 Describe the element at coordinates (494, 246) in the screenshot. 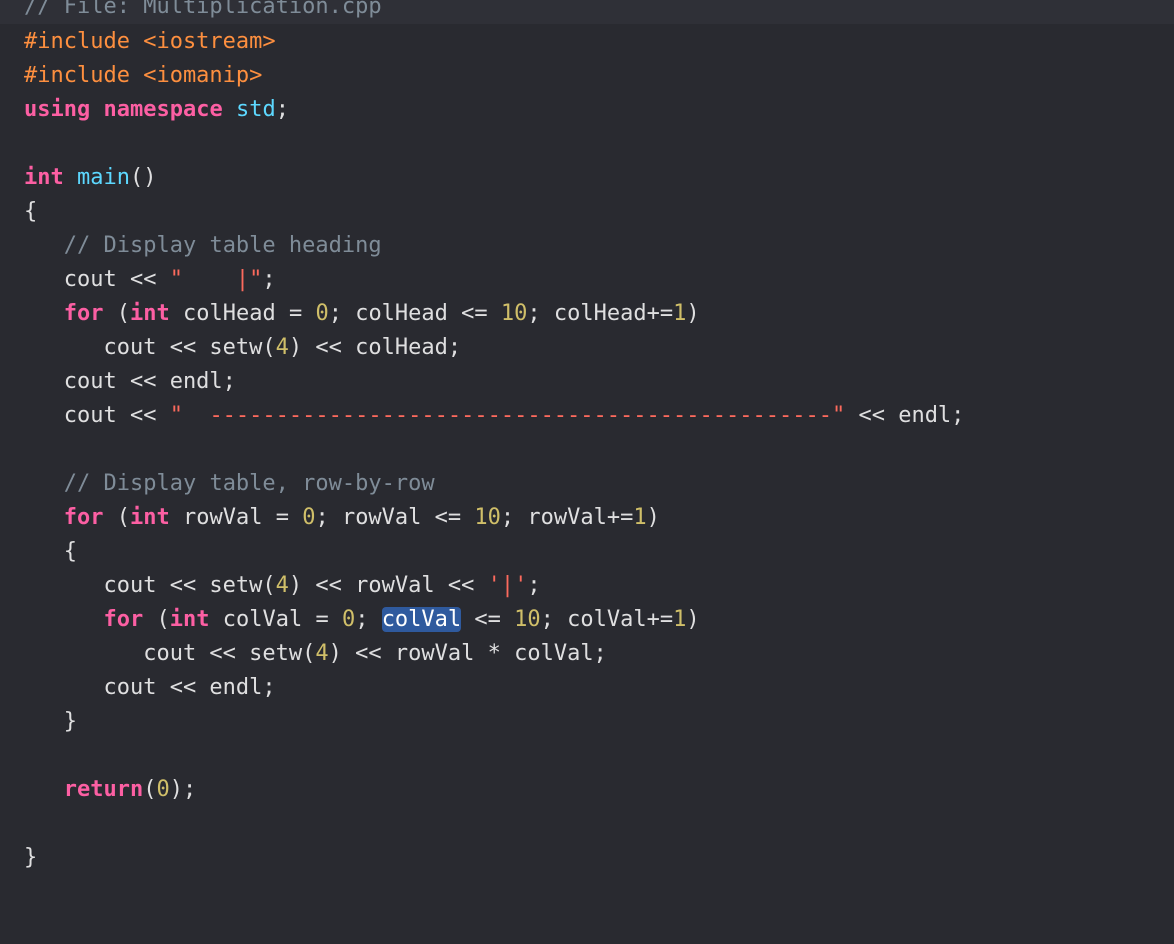

I see `code-line: // Display table heading` at that location.